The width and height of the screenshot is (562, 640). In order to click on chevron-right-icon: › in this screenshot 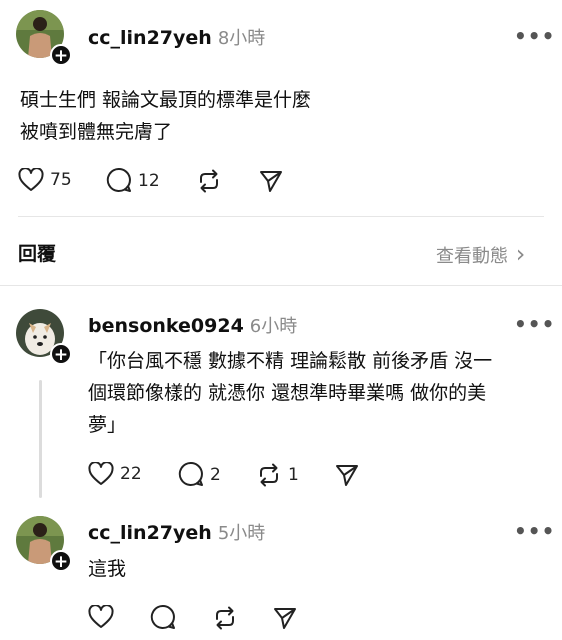, I will do `click(520, 254)`.